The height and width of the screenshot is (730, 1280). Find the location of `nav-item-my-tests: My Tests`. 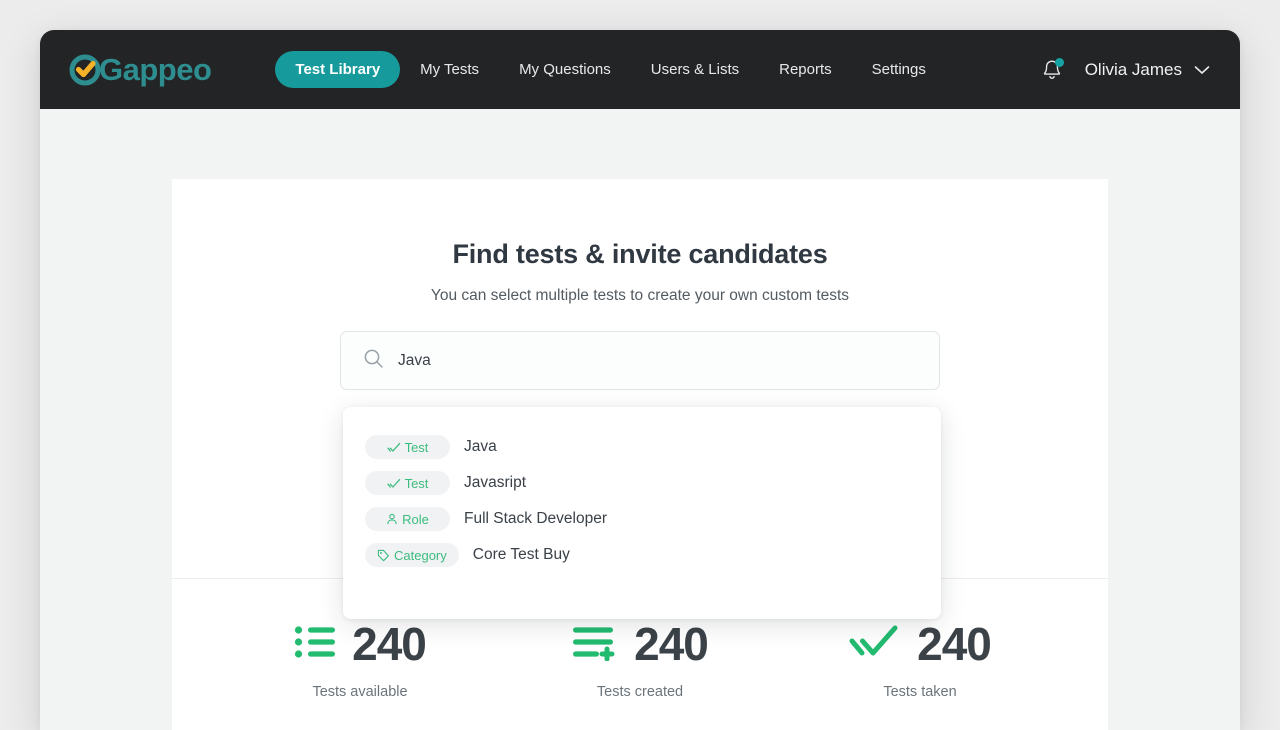

nav-item-my-tests: My Tests is located at coordinates (449, 69).